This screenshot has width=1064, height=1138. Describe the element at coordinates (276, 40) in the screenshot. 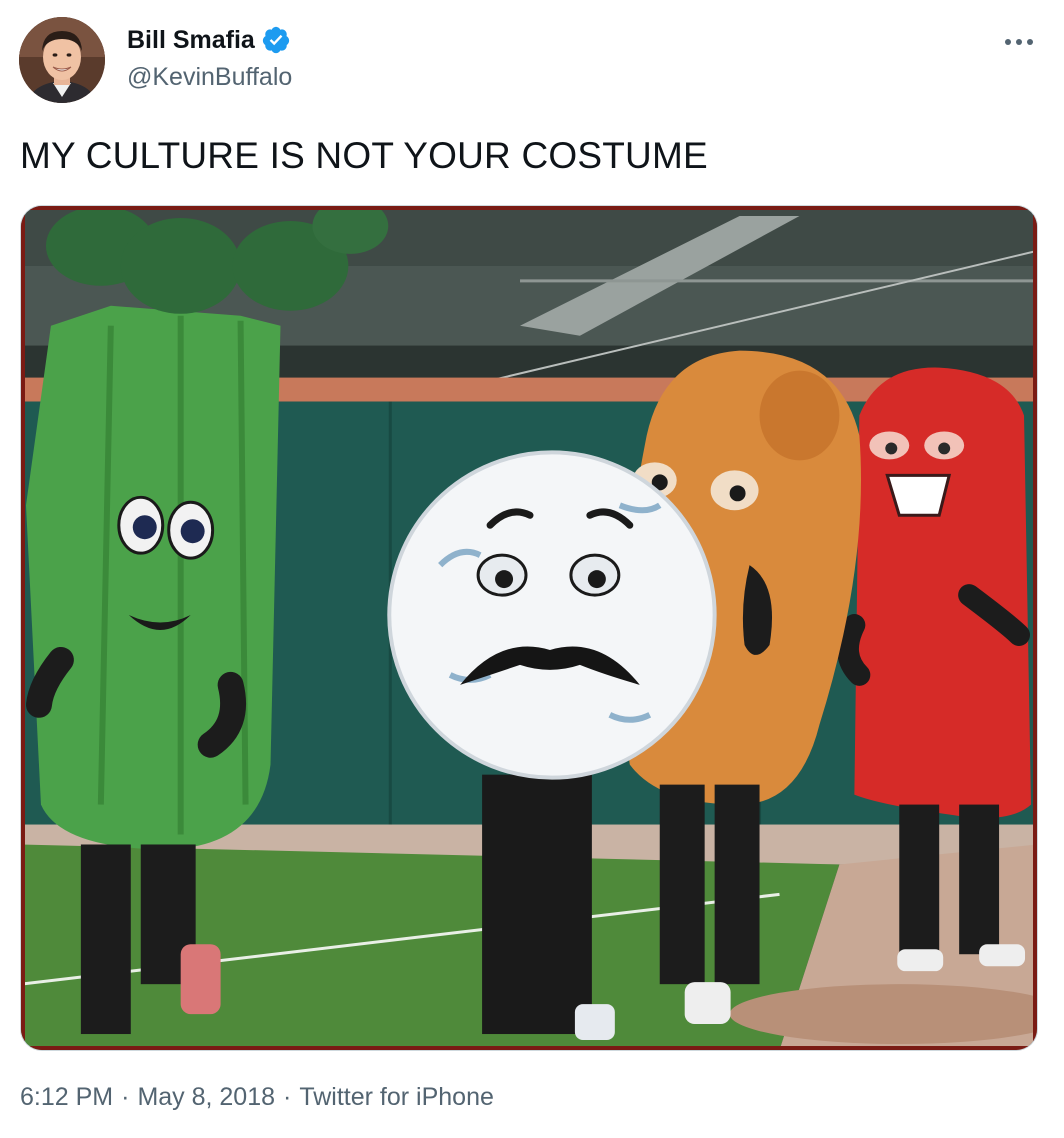

I see `verified-badge-icon` at that location.